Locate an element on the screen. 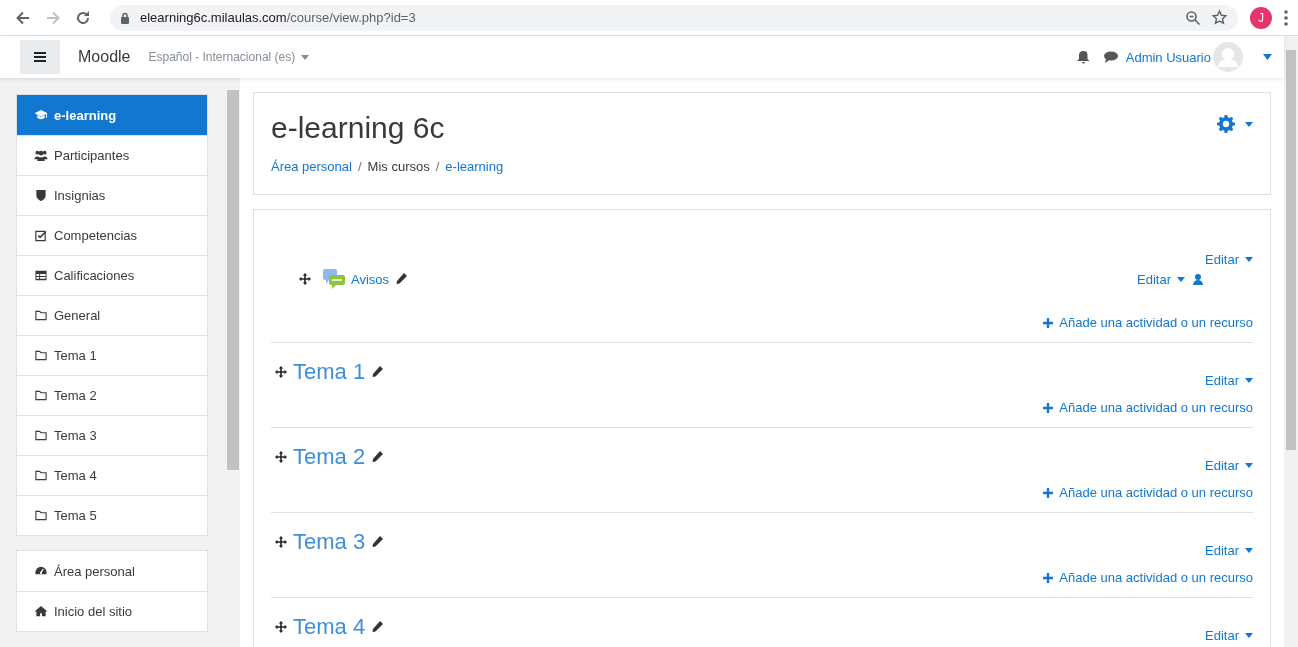  profile-avatar: J is located at coordinates (1261, 17).